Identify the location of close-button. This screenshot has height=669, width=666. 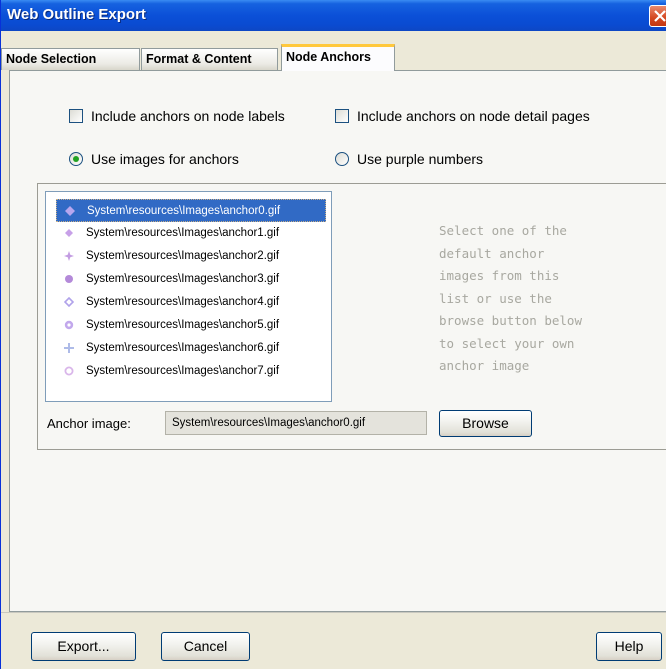
(657, 16).